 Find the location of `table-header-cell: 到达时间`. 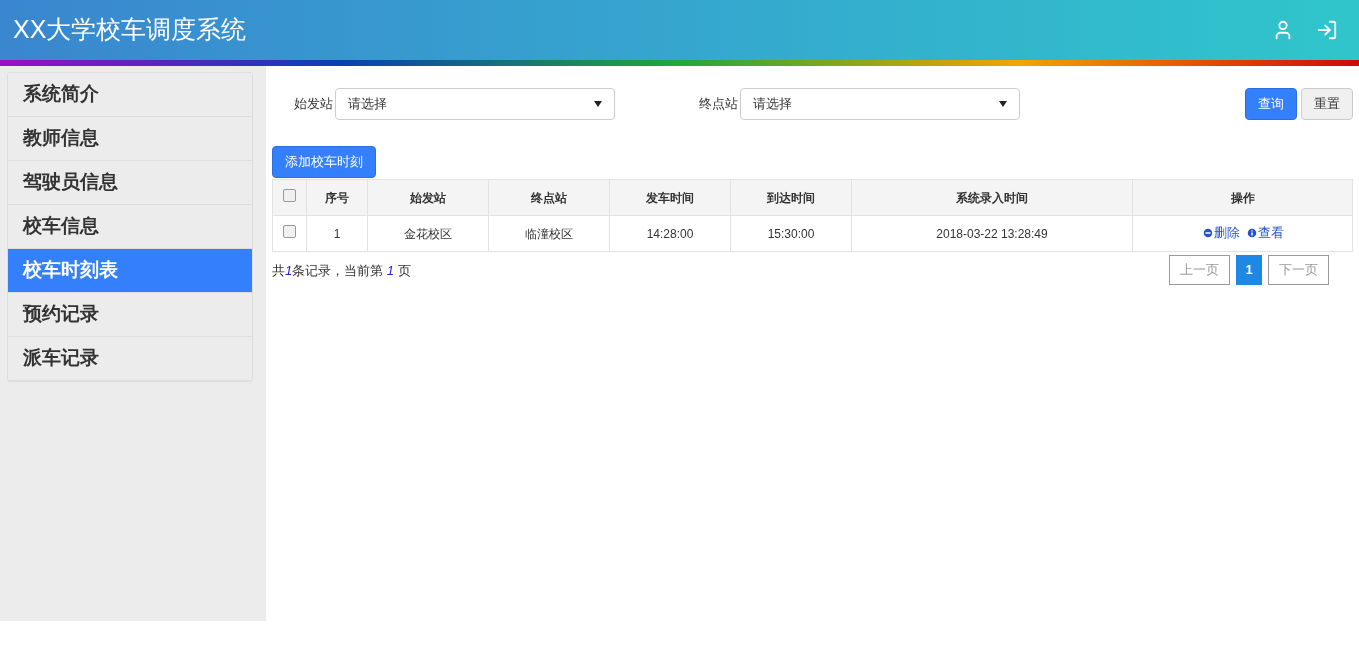

table-header-cell: 到达时间 is located at coordinates (791, 197).